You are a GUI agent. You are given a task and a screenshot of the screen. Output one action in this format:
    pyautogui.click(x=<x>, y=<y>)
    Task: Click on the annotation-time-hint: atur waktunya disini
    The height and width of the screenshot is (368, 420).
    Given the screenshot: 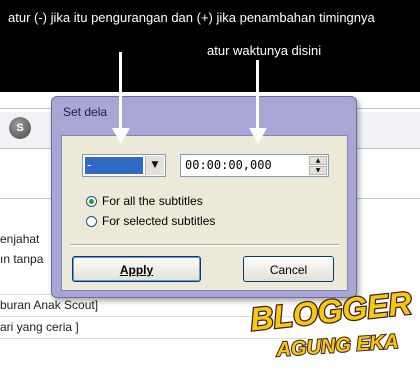 What is the action you would take?
    pyautogui.click(x=264, y=50)
    